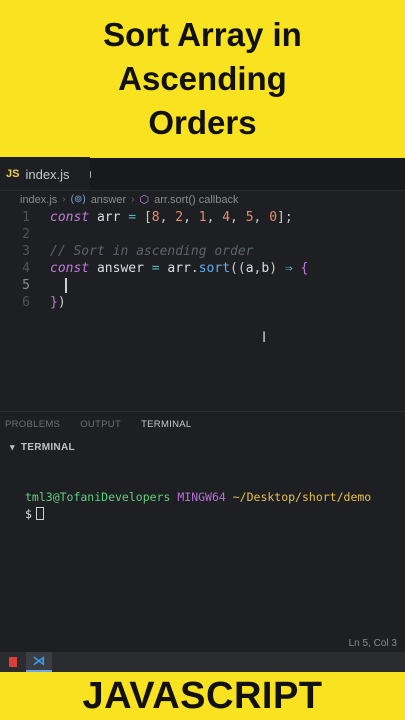 This screenshot has height=720, width=405. I want to click on line-number: 2, so click(26, 234).